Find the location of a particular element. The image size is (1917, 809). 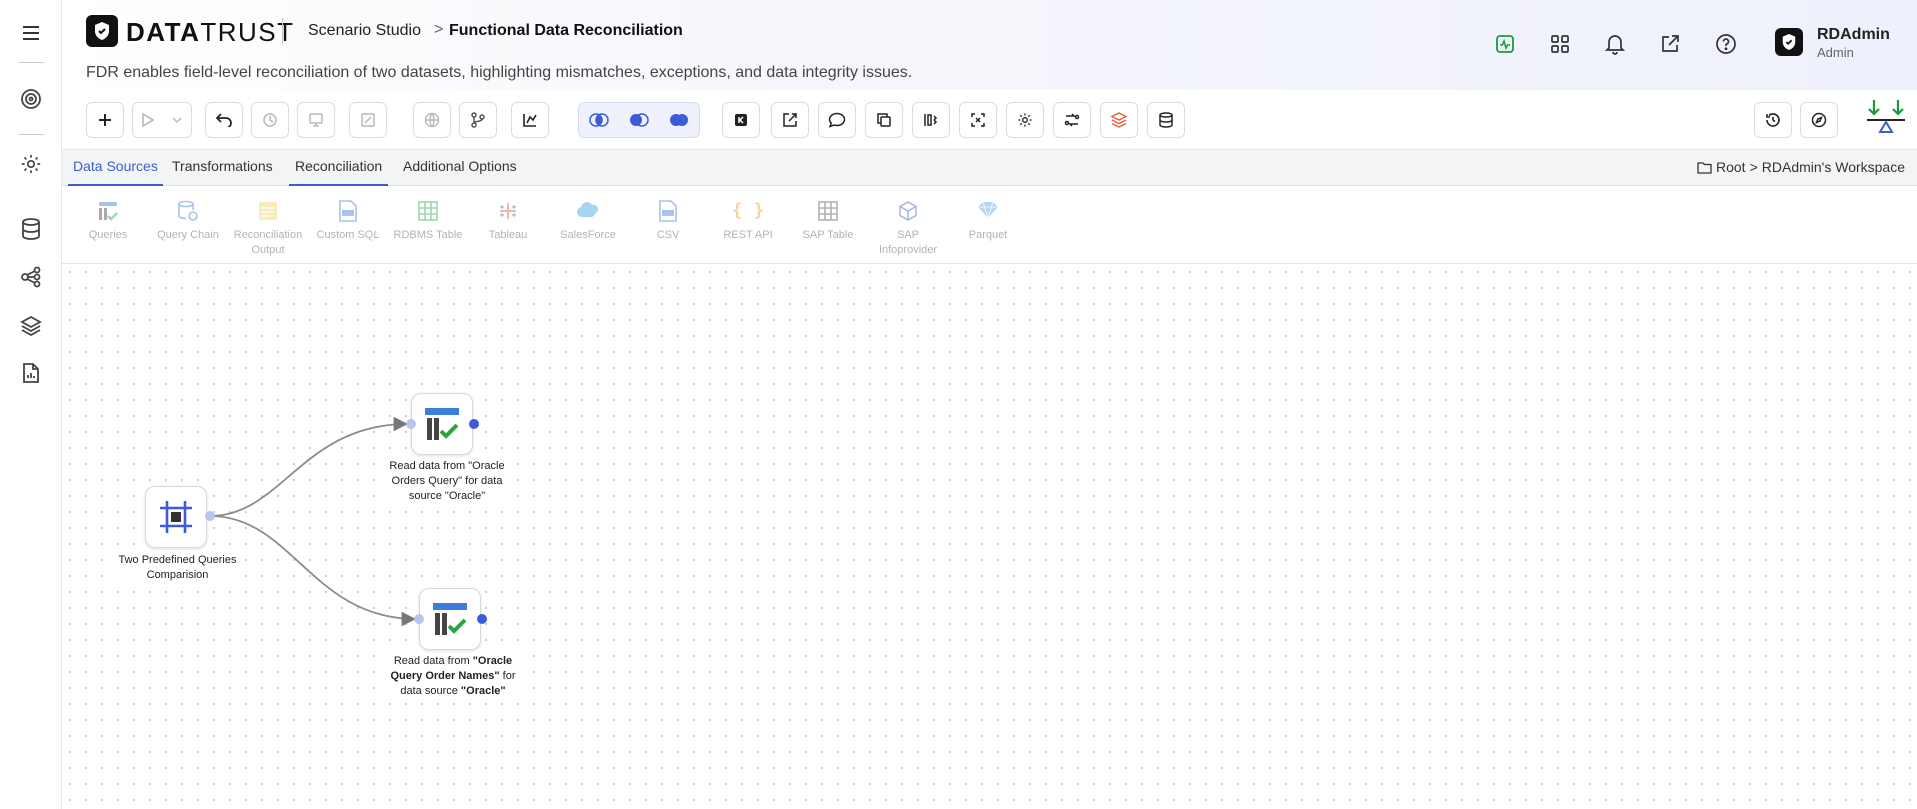

layers-icon is located at coordinates (31, 325).